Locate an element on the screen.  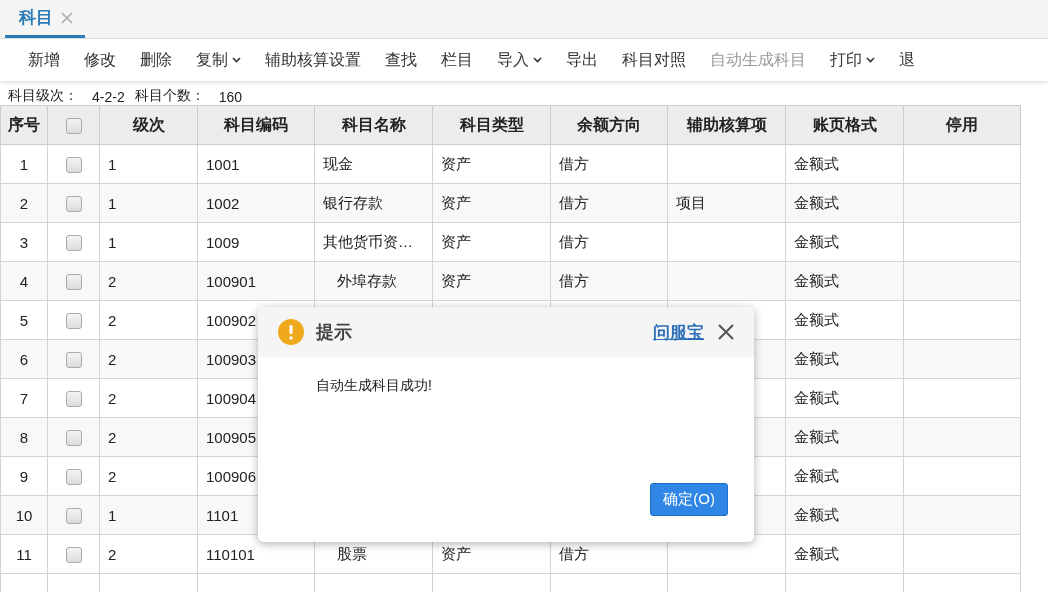
dialog-title: 提示 is located at coordinates (334, 332).